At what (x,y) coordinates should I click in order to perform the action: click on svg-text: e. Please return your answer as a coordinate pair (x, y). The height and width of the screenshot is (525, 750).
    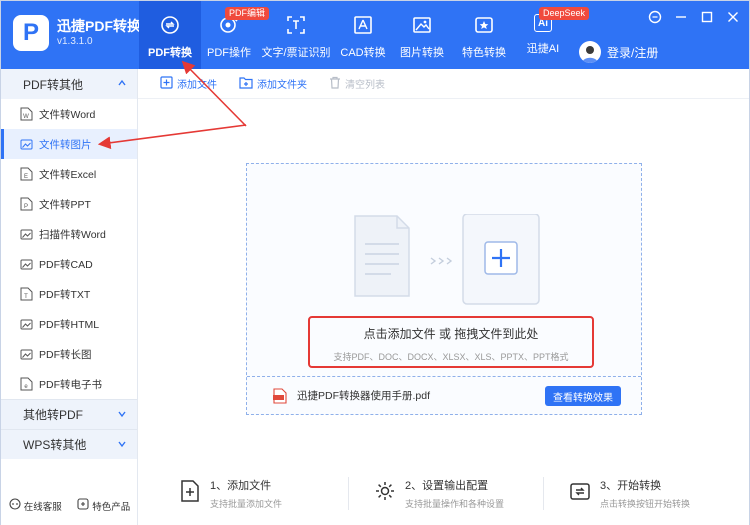
    Looking at the image, I should click on (26, 387).